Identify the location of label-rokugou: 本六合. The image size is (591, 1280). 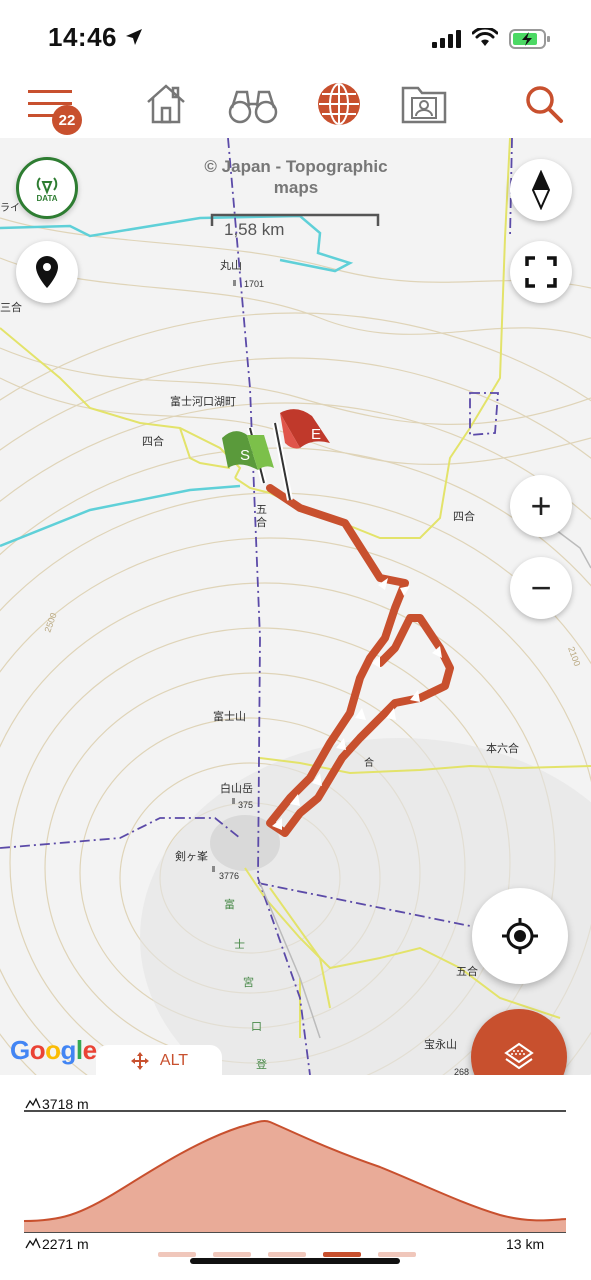
(502, 748).